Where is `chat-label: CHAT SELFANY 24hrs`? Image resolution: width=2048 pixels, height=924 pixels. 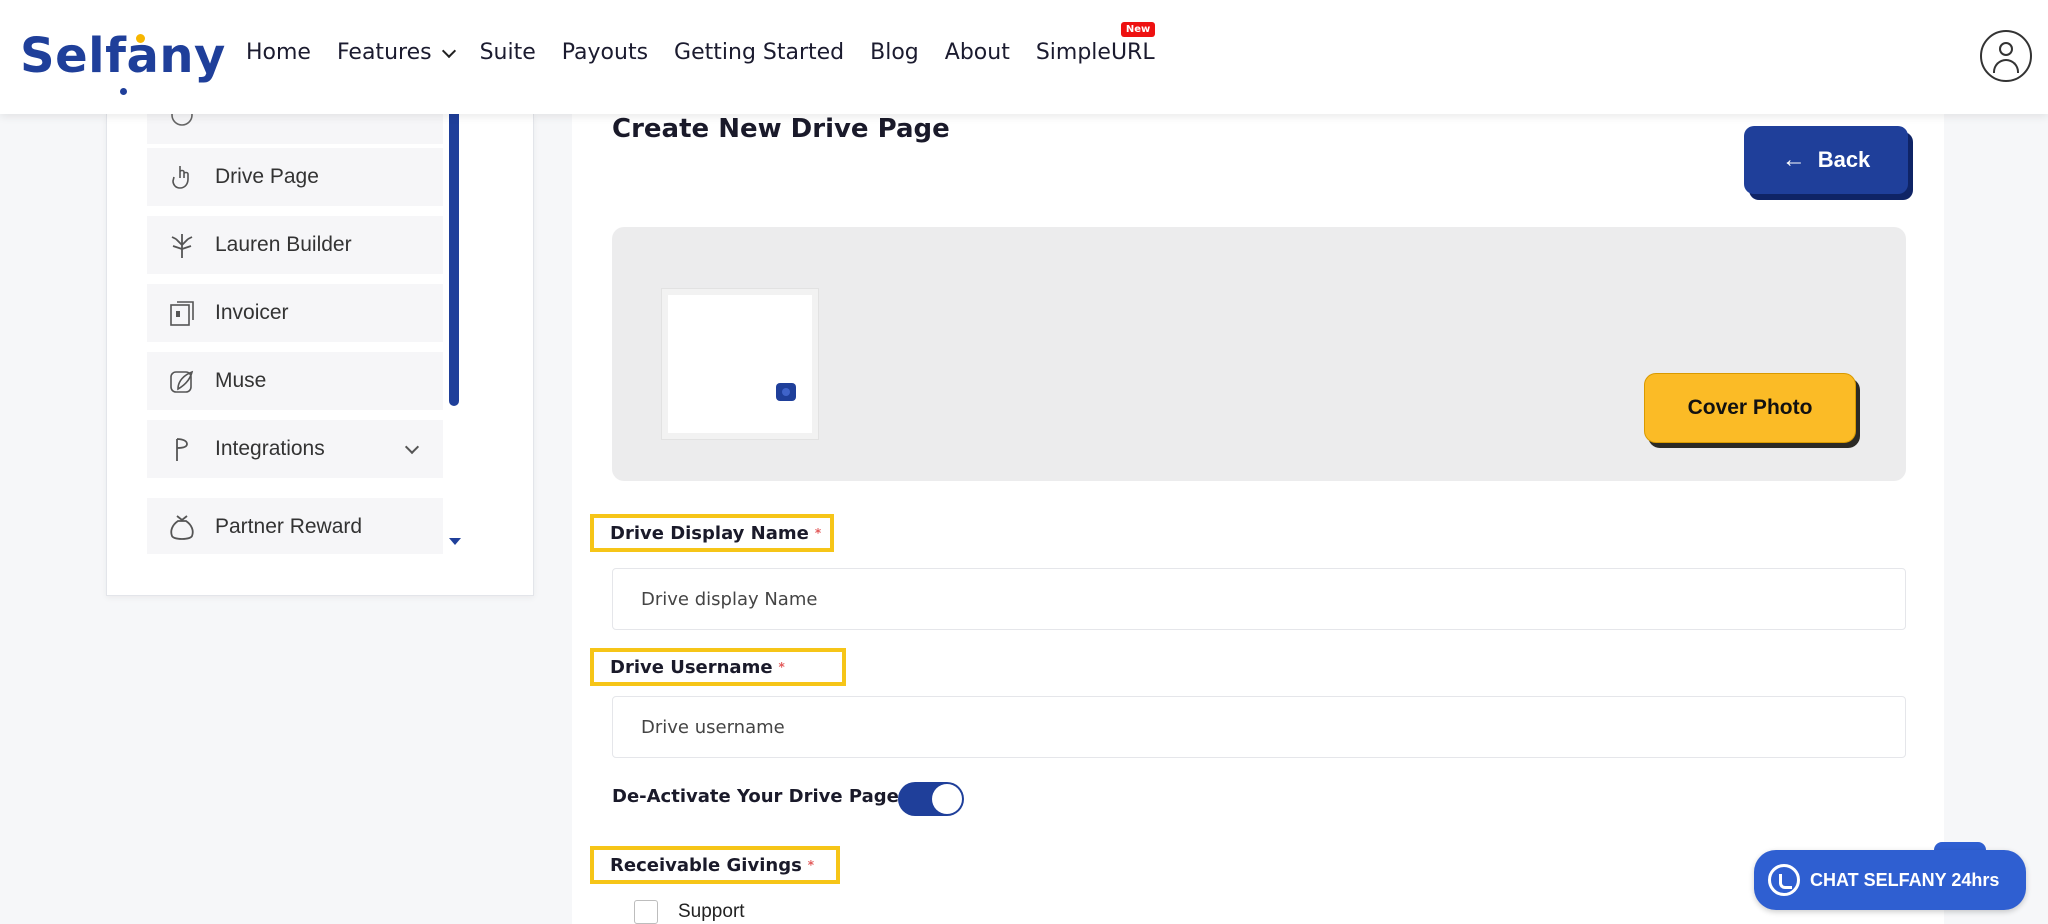 chat-label: CHAT SELFANY 24hrs is located at coordinates (1905, 879).